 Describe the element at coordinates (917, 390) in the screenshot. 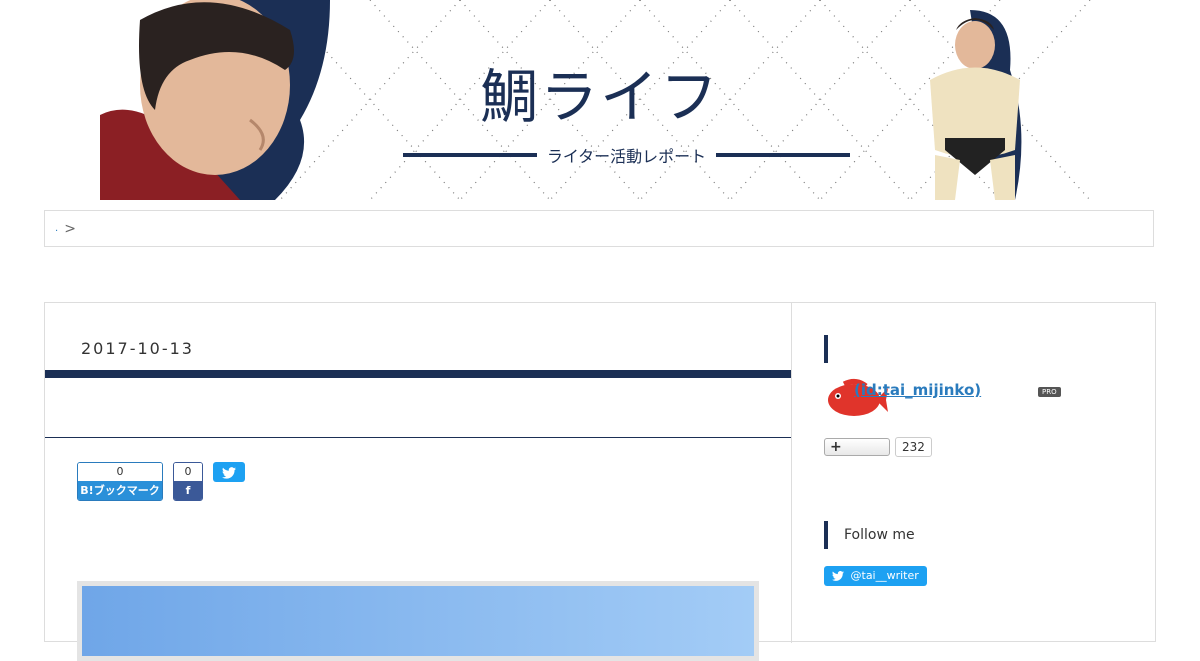

I see `profile-id-link: (id:tai_mijinko)` at that location.